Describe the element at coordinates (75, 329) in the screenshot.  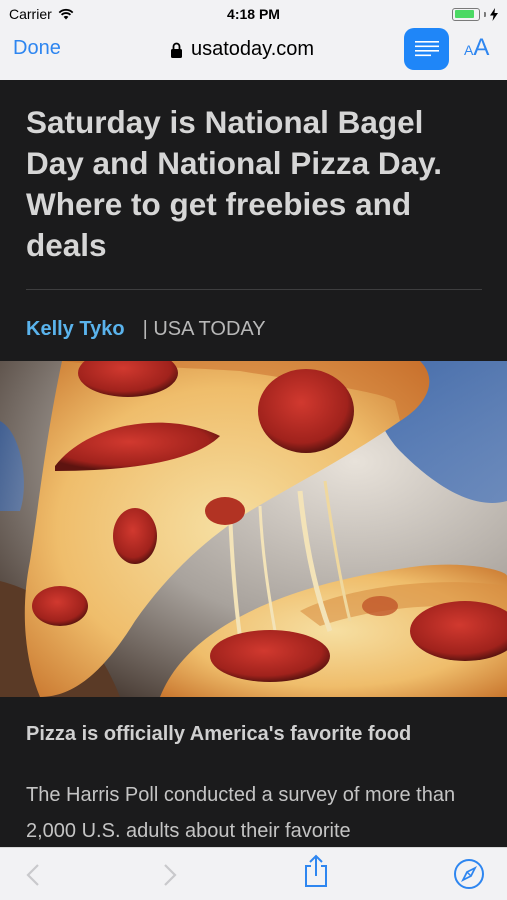
I see `author-link: Kelly Tyko` at that location.